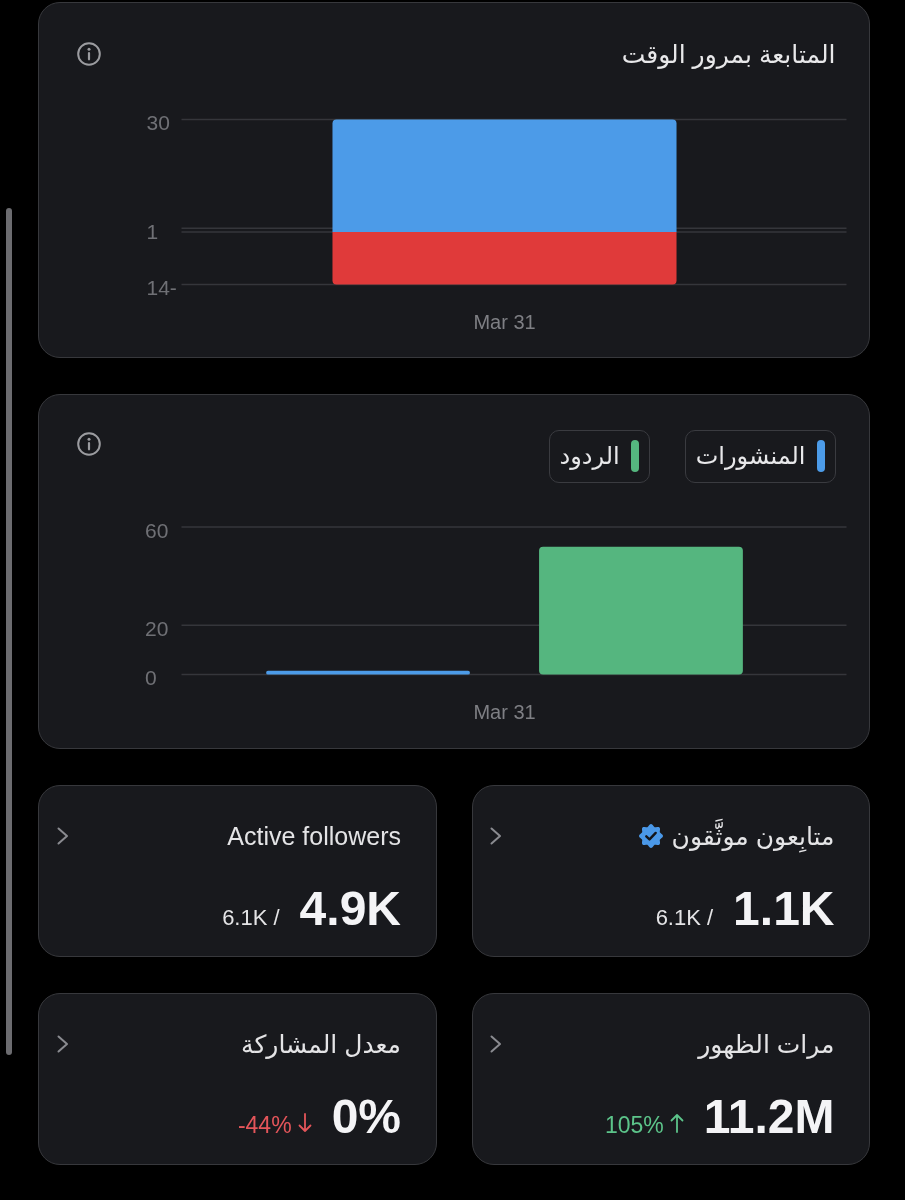  What do you see at coordinates (366, 1117) in the screenshot?
I see `stat-value: 0%` at bounding box center [366, 1117].